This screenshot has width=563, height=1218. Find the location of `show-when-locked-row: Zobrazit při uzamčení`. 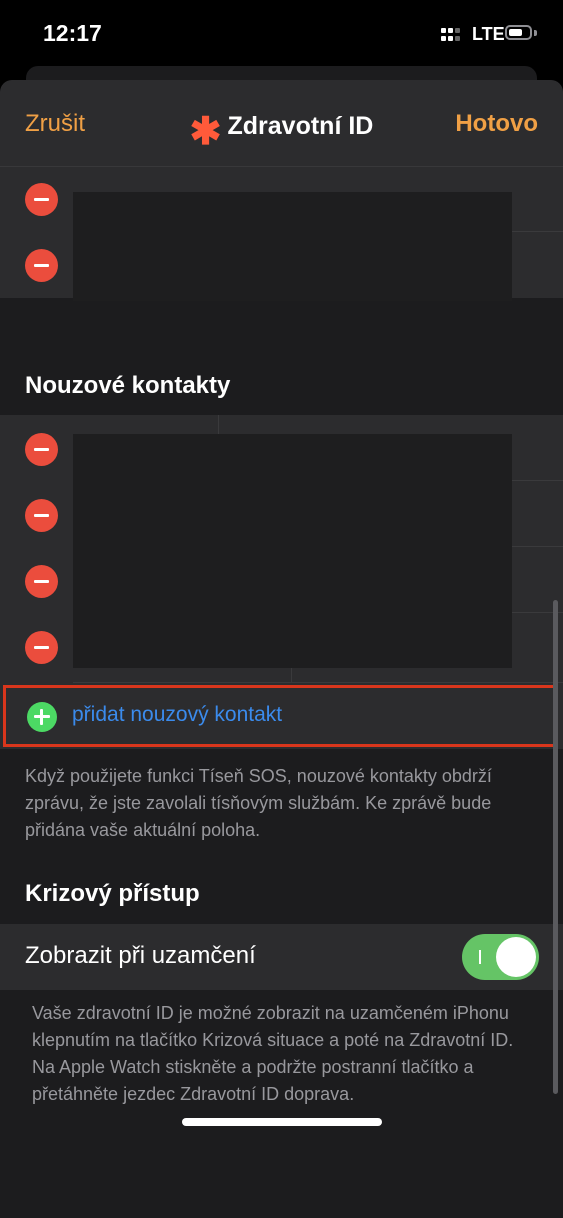

show-when-locked-row: Zobrazit při uzamčení is located at coordinates (281, 957).